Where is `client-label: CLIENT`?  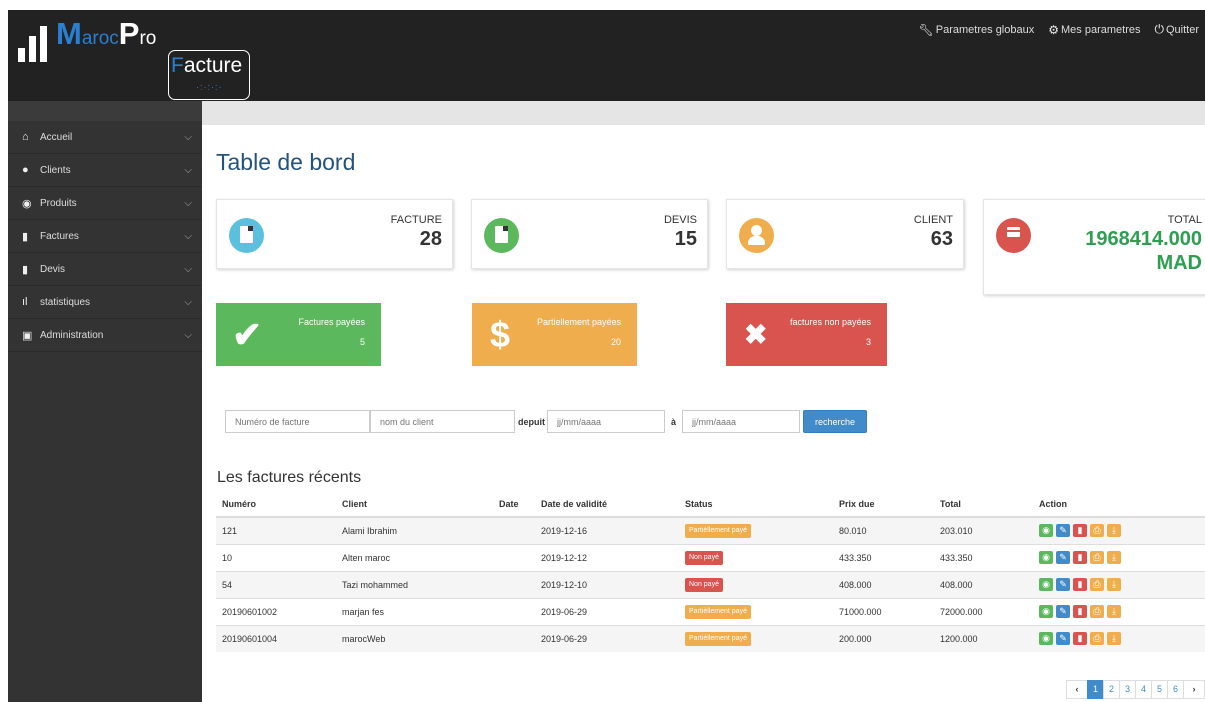
client-label: CLIENT is located at coordinates (933, 220).